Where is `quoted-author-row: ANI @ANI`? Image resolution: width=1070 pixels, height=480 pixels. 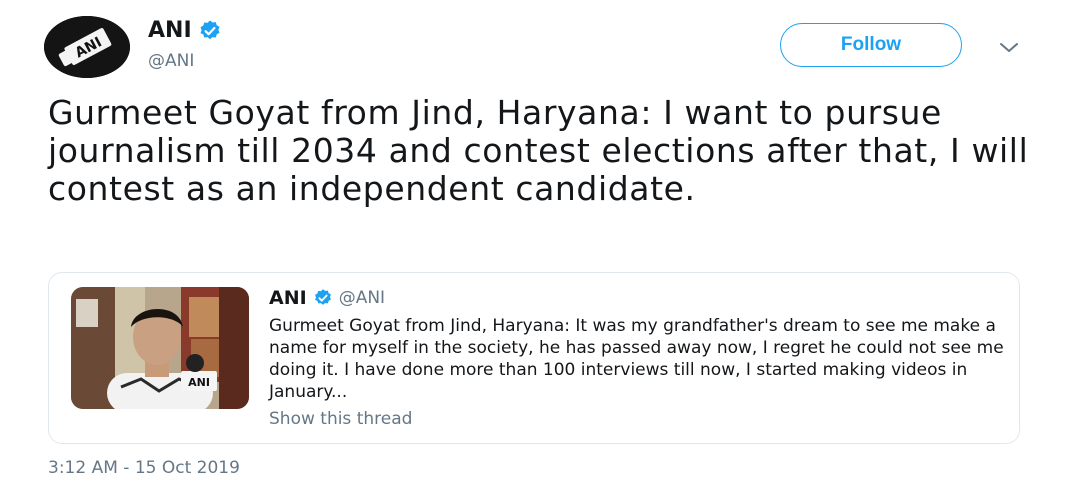 quoted-author-row: ANI @ANI is located at coordinates (327, 298).